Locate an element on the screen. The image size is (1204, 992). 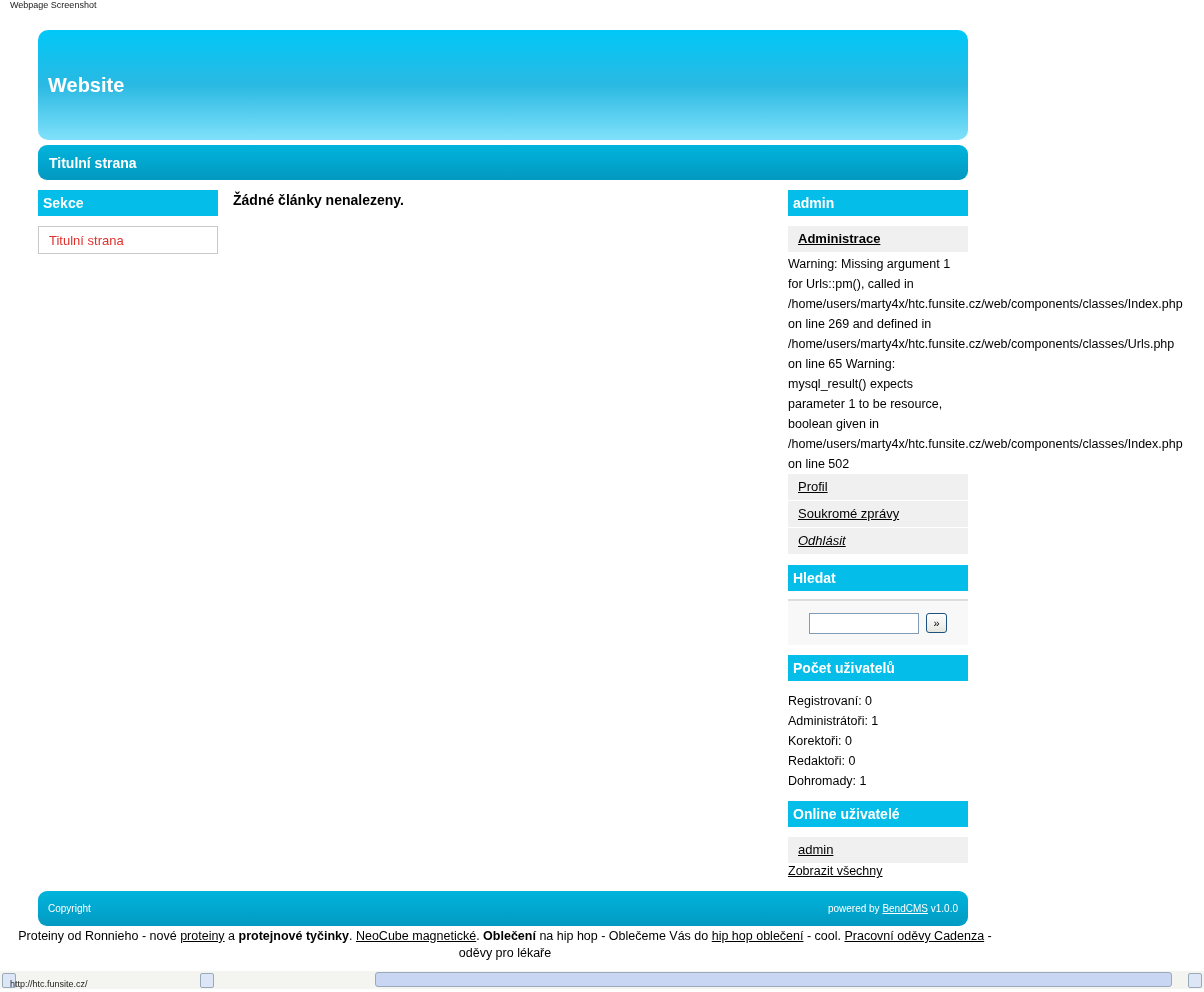
panel-heading: admin is located at coordinates (878, 203).